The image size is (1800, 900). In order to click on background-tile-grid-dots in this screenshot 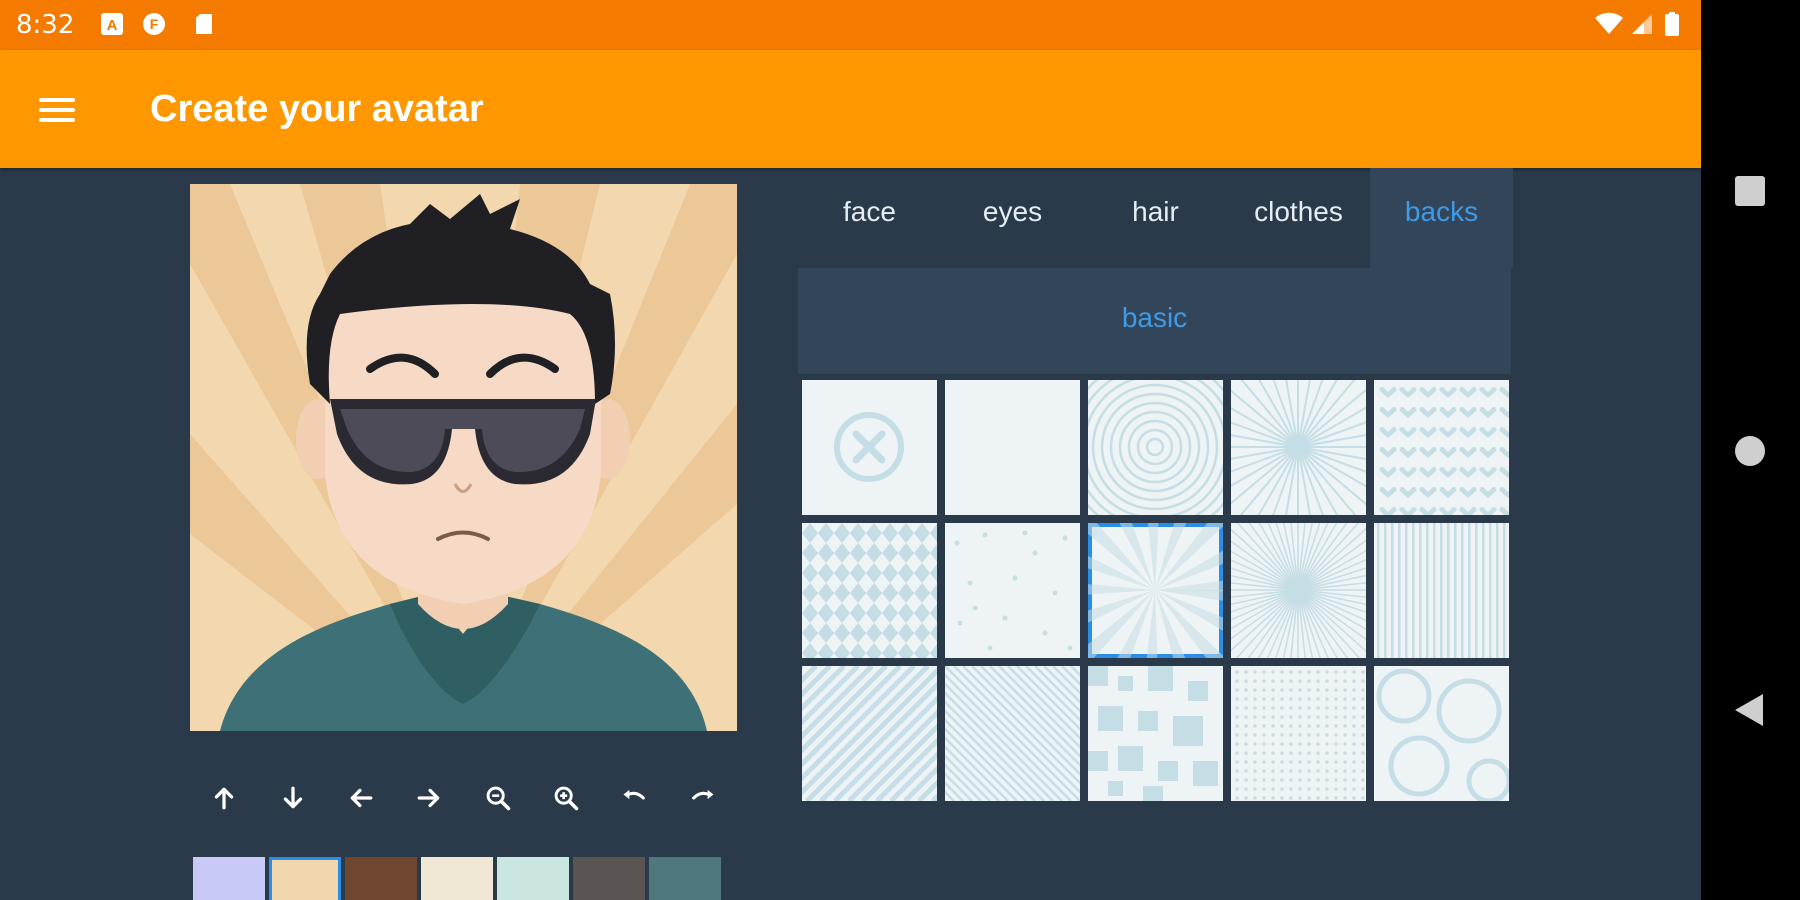, I will do `click(1298, 733)`.